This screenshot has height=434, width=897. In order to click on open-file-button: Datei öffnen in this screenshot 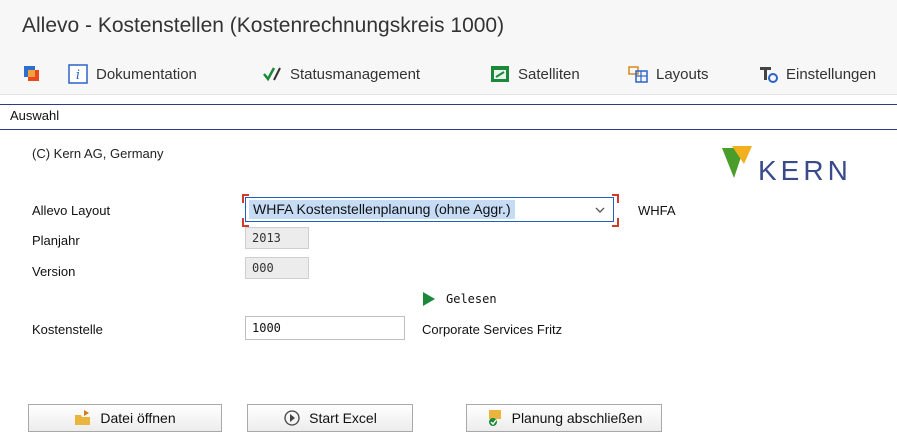, I will do `click(125, 418)`.